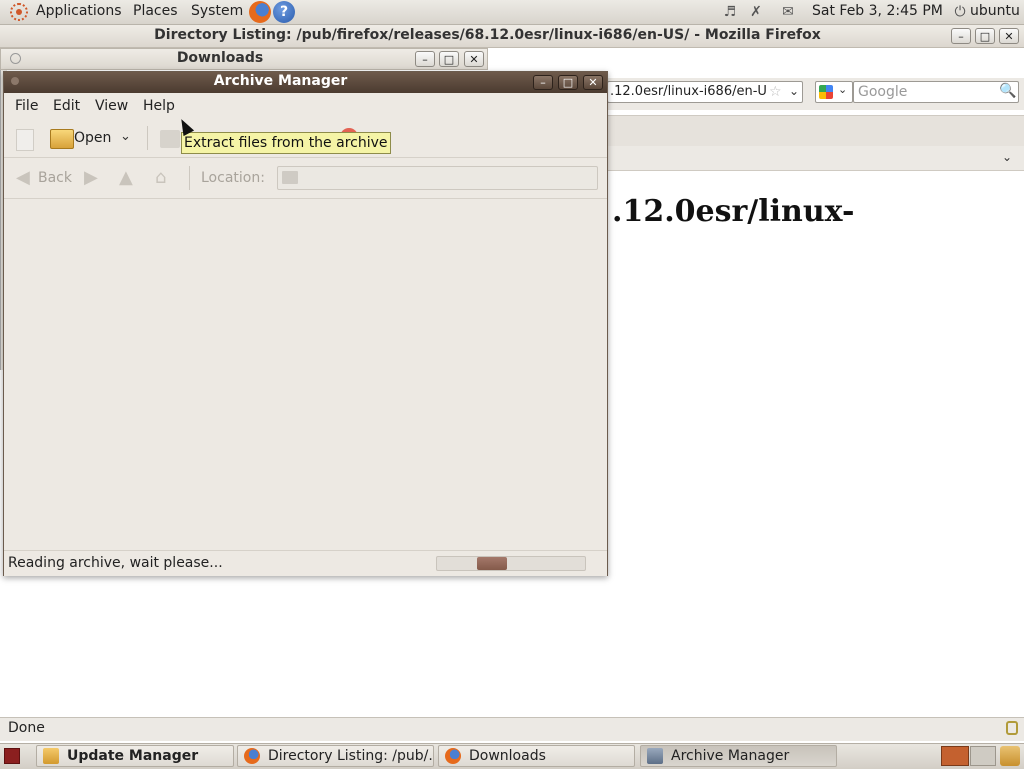 This screenshot has width=1024, height=769. I want to click on location-input, so click(437, 178).